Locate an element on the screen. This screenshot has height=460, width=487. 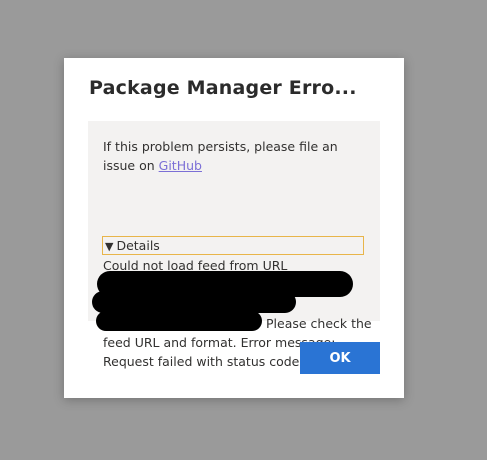
expand-arrow-icon: ▼ is located at coordinates (109, 246).